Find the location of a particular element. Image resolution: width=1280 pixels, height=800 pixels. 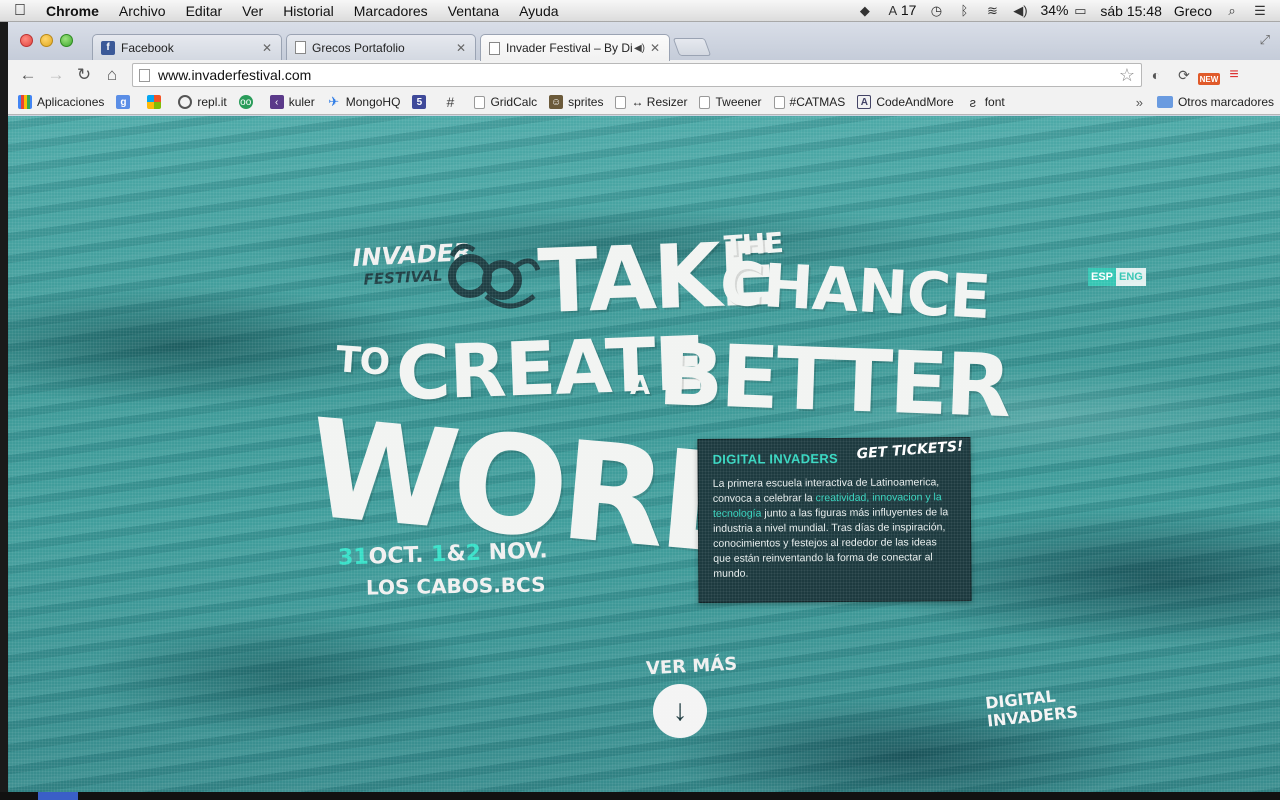

bluetooth-icon: ᛒ is located at coordinates (964, 11).